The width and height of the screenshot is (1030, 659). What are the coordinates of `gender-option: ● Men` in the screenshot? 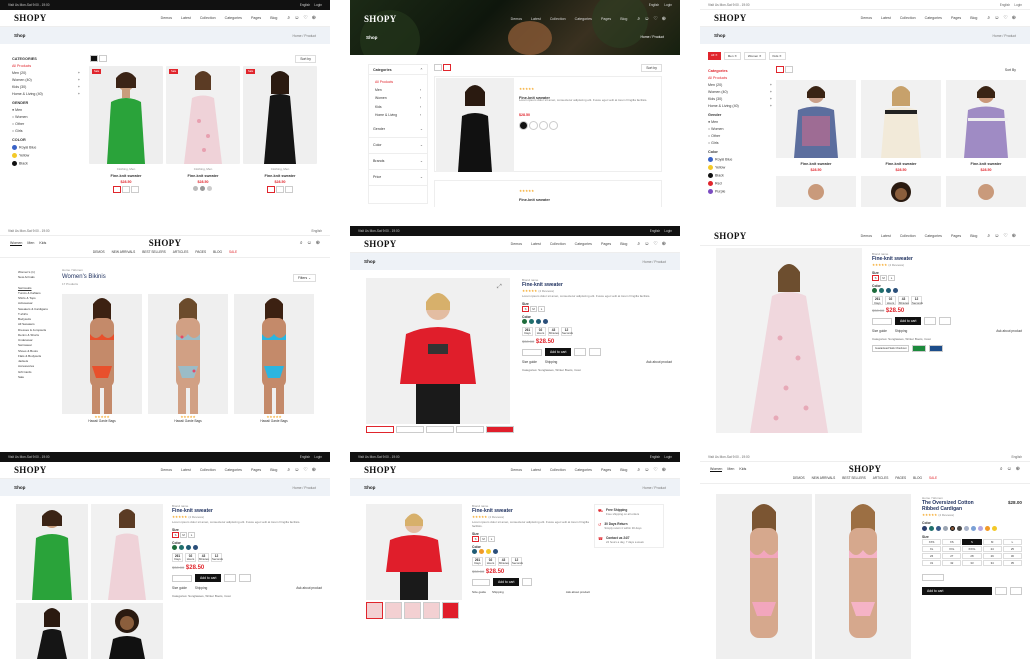 It's located at (46, 110).